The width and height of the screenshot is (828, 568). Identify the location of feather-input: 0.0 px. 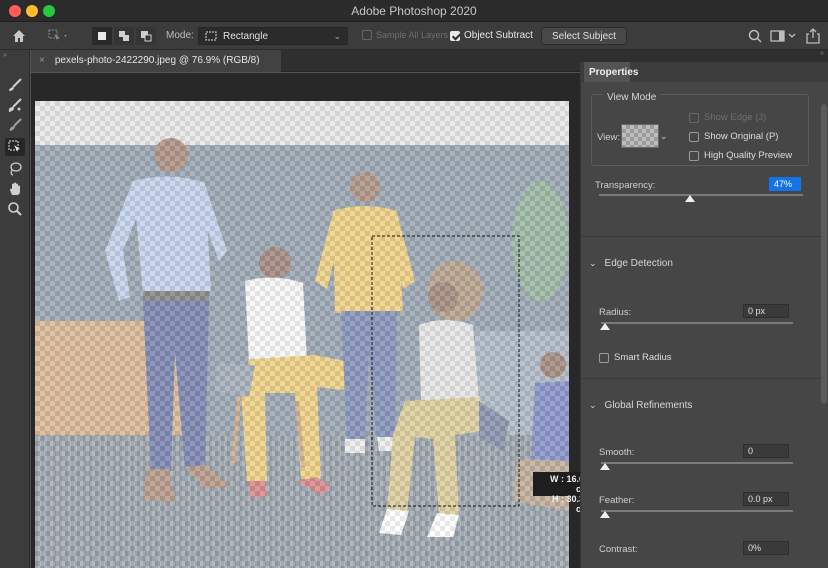
(766, 499).